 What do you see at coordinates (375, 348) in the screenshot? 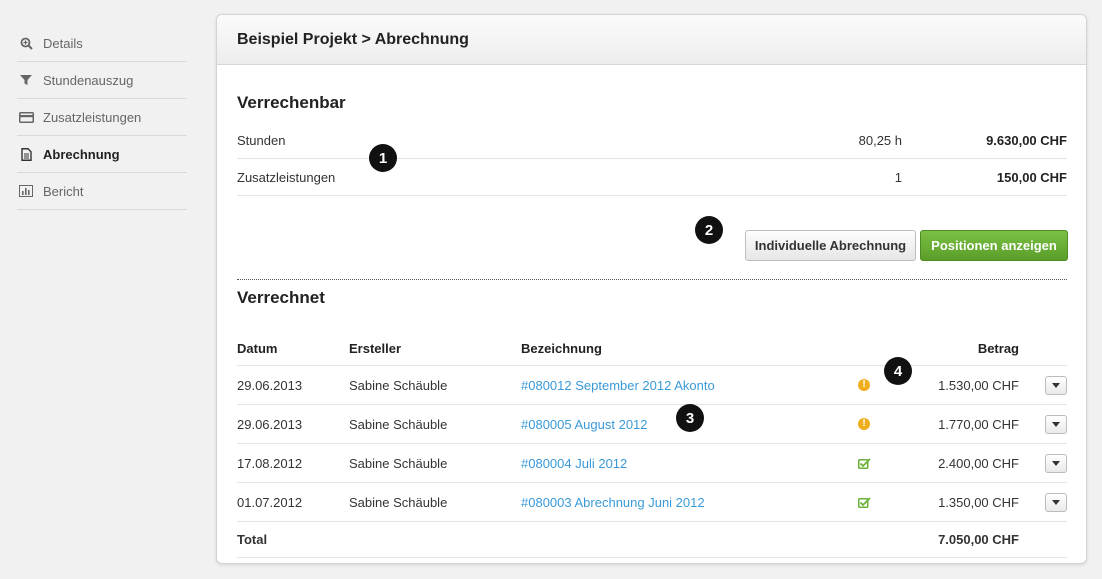
I see `col-creator-header: Ersteller` at bounding box center [375, 348].